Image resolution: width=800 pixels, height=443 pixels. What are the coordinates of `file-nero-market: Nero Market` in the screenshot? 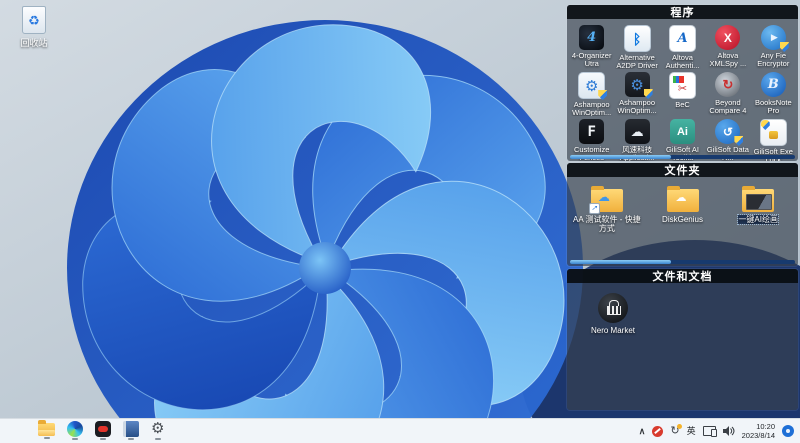 It's located at (613, 314).